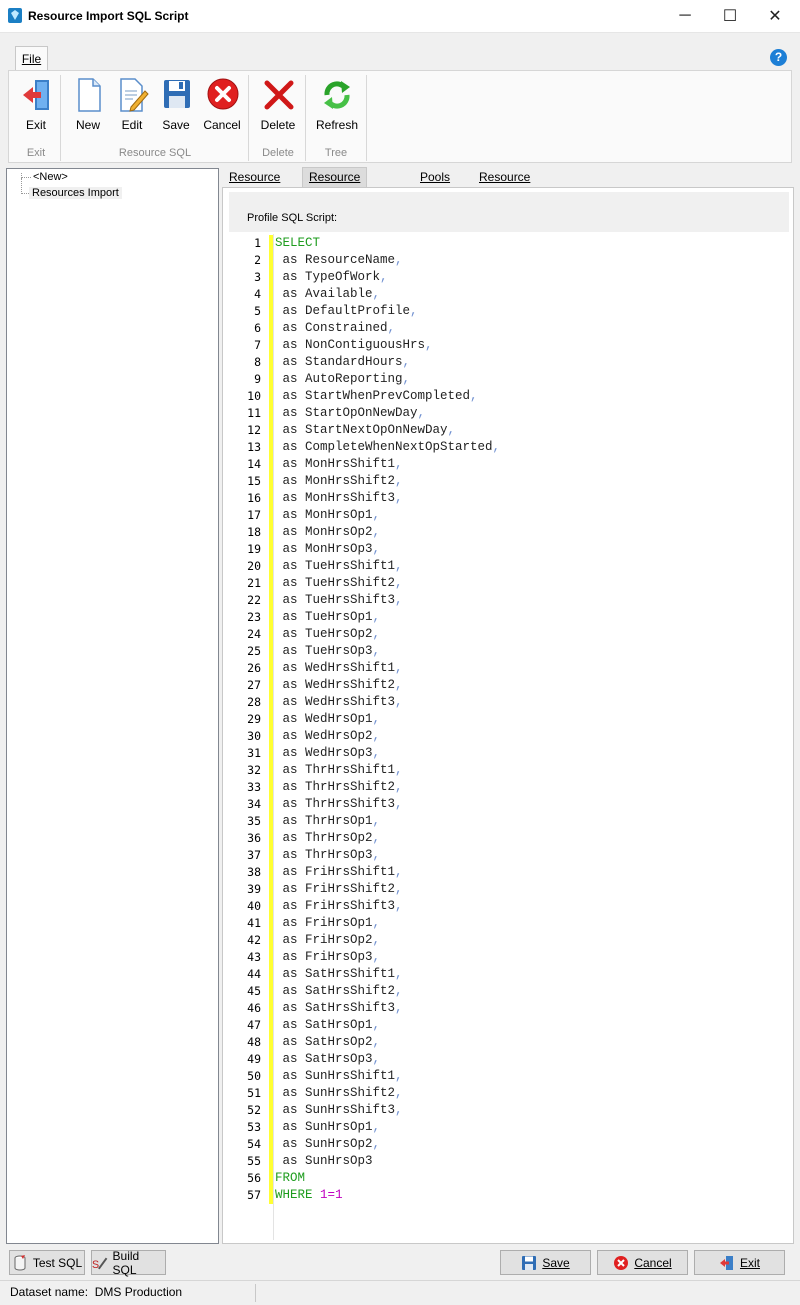 The image size is (800, 1305). I want to click on sql-code-line: as StandardHours,, so click(343, 362).